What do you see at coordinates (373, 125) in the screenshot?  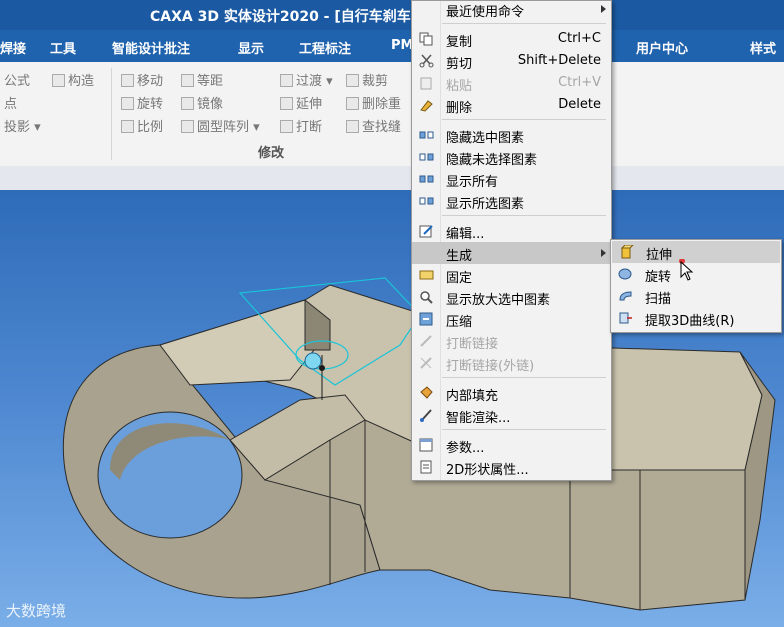 I see `find-gap-button: 查找缝` at bounding box center [373, 125].